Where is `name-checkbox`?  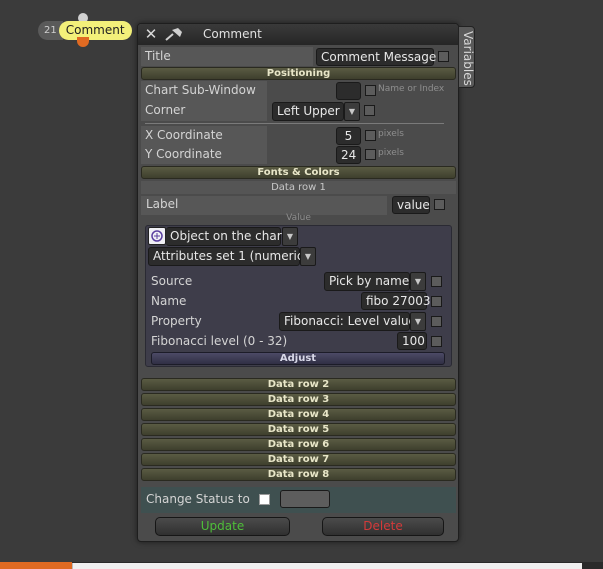
name-checkbox is located at coordinates (436, 301).